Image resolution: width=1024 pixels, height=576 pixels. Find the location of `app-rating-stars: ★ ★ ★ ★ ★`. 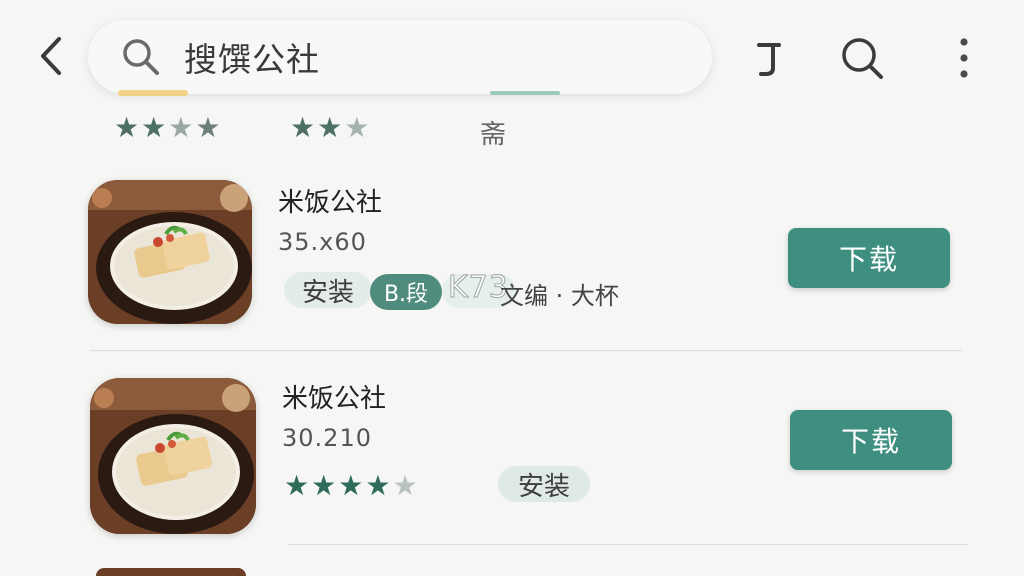

app-rating-stars: ★ ★ ★ ★ ★ is located at coordinates (352, 486).